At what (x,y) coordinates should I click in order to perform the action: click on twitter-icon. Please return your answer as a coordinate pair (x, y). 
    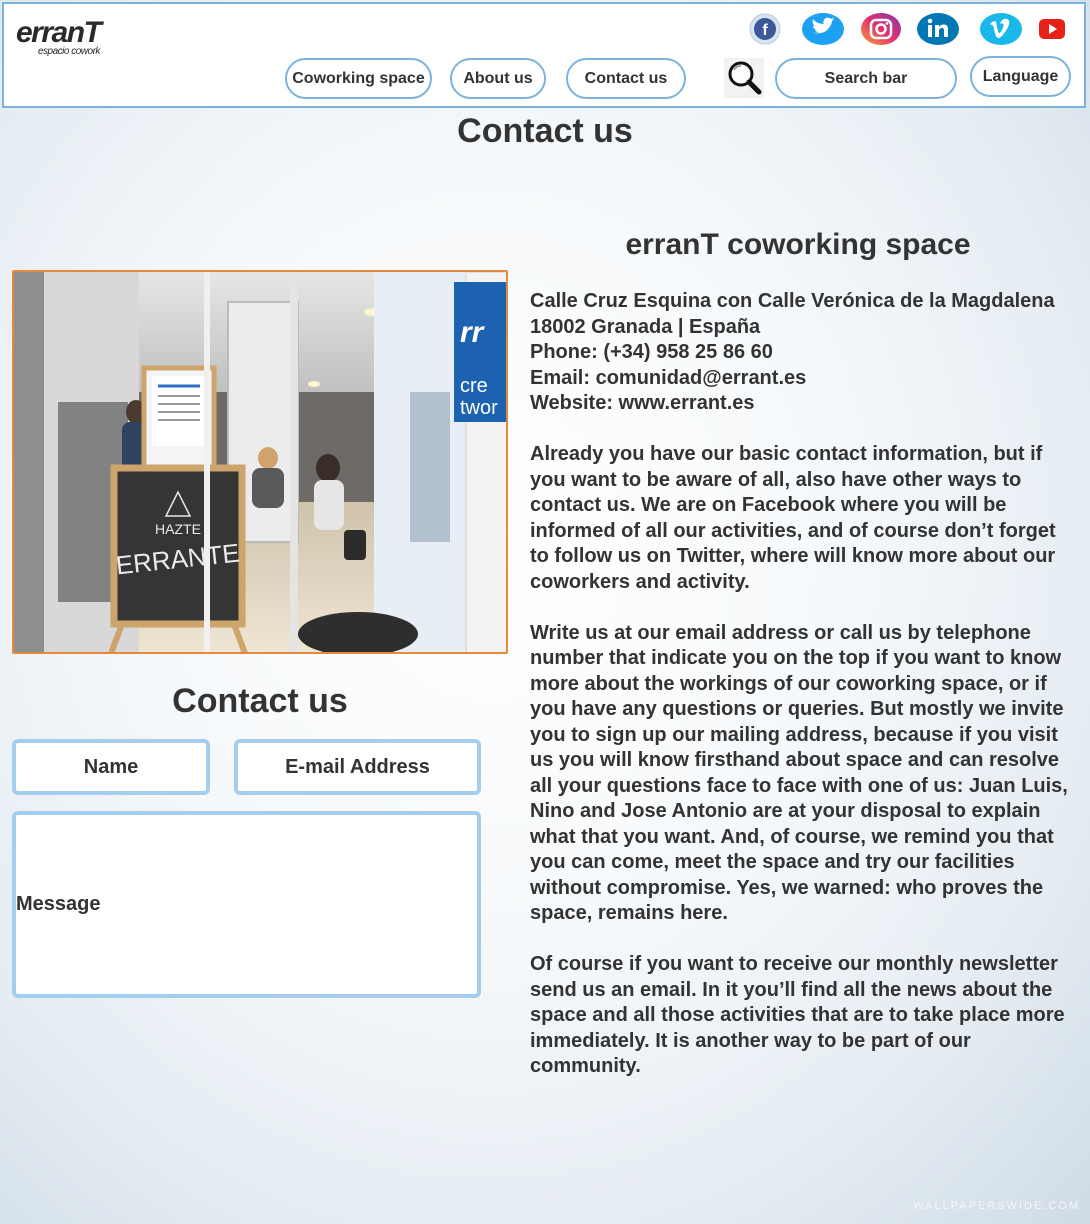
    Looking at the image, I should click on (823, 29).